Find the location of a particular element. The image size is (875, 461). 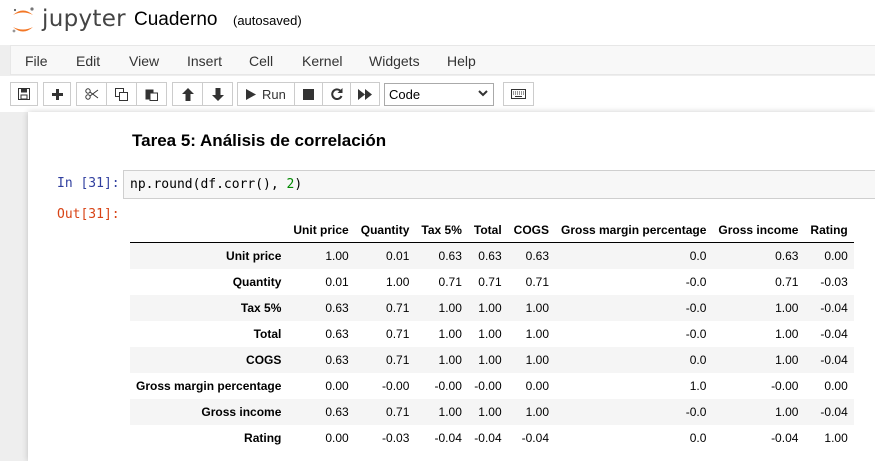

cut-button is located at coordinates (91, 94).